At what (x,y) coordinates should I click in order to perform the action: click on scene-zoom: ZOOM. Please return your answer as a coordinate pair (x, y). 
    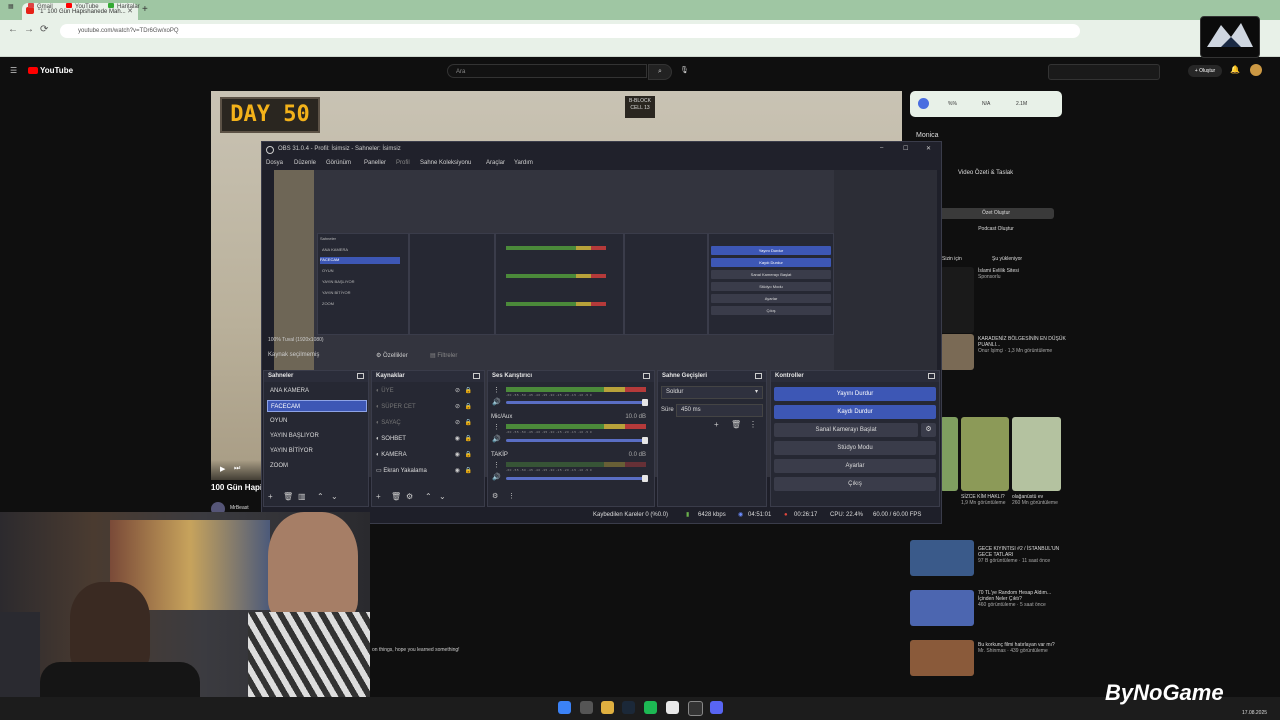
    Looking at the image, I should click on (317, 466).